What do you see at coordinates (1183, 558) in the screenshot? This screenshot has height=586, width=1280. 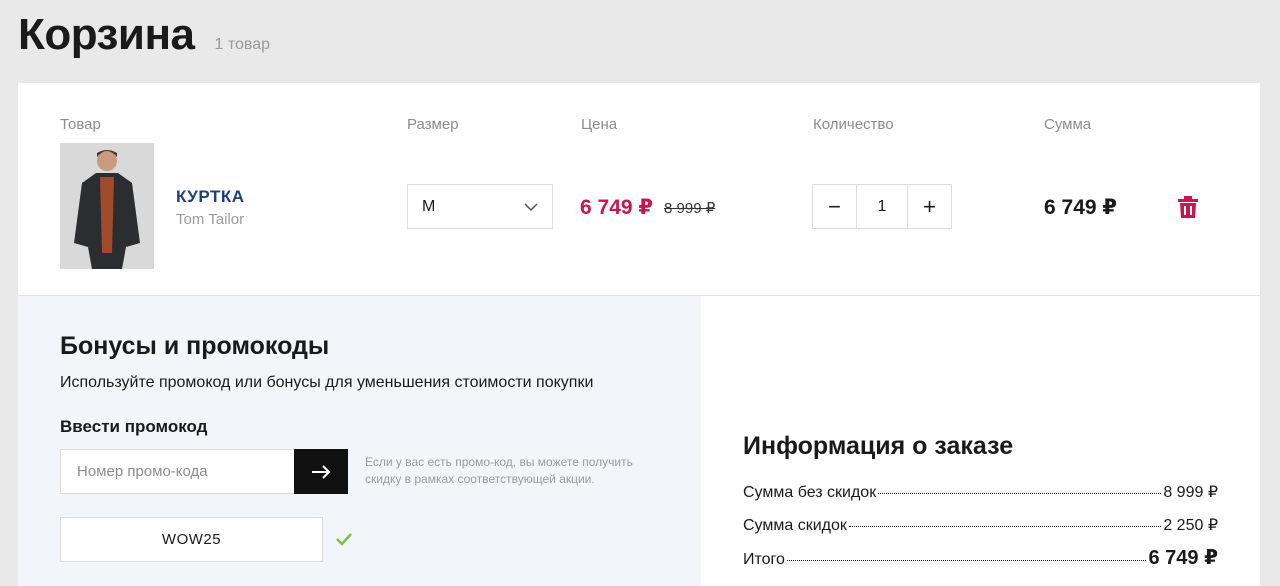 I see `total-value: 6 749 ₽` at bounding box center [1183, 558].